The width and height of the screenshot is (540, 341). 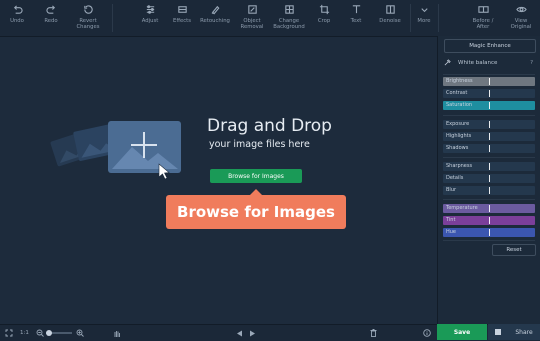 I want to click on browse-callout: Browse for Images, so click(x=256, y=209).